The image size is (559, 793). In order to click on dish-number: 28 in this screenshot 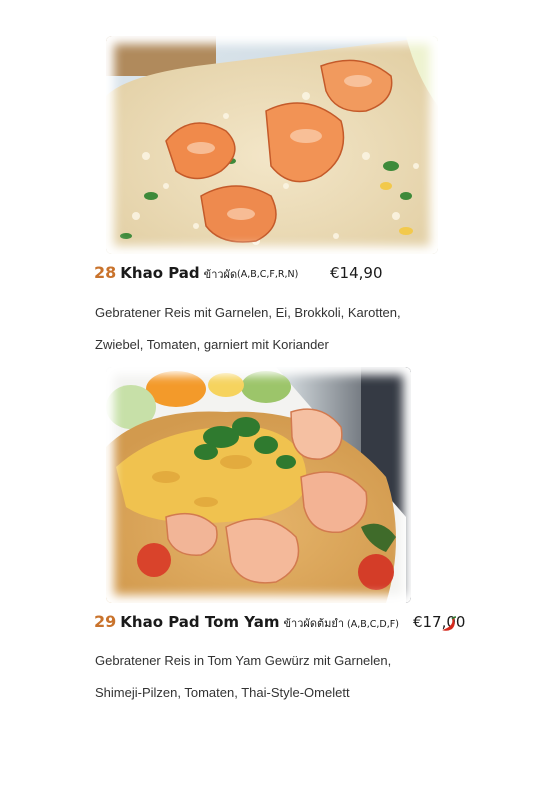, I will do `click(105, 272)`.